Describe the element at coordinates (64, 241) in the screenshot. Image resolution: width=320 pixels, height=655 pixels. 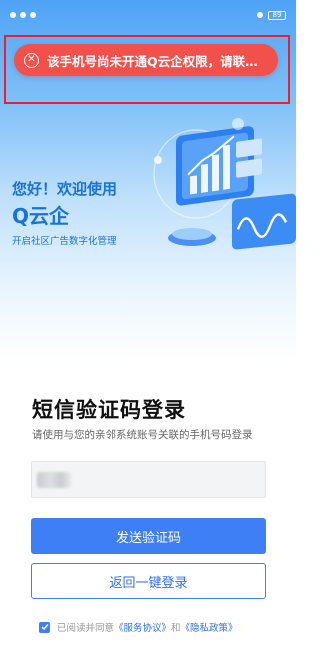
I see `tagline-text: 开启社区广告数字化管理` at that location.